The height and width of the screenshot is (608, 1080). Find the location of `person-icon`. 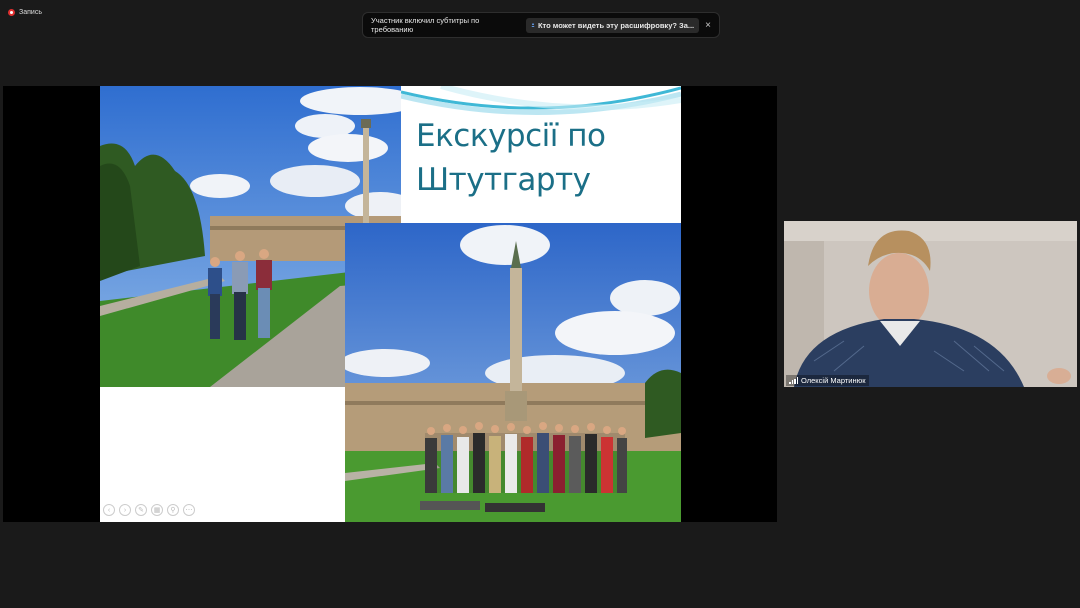

person-icon is located at coordinates (533, 25).